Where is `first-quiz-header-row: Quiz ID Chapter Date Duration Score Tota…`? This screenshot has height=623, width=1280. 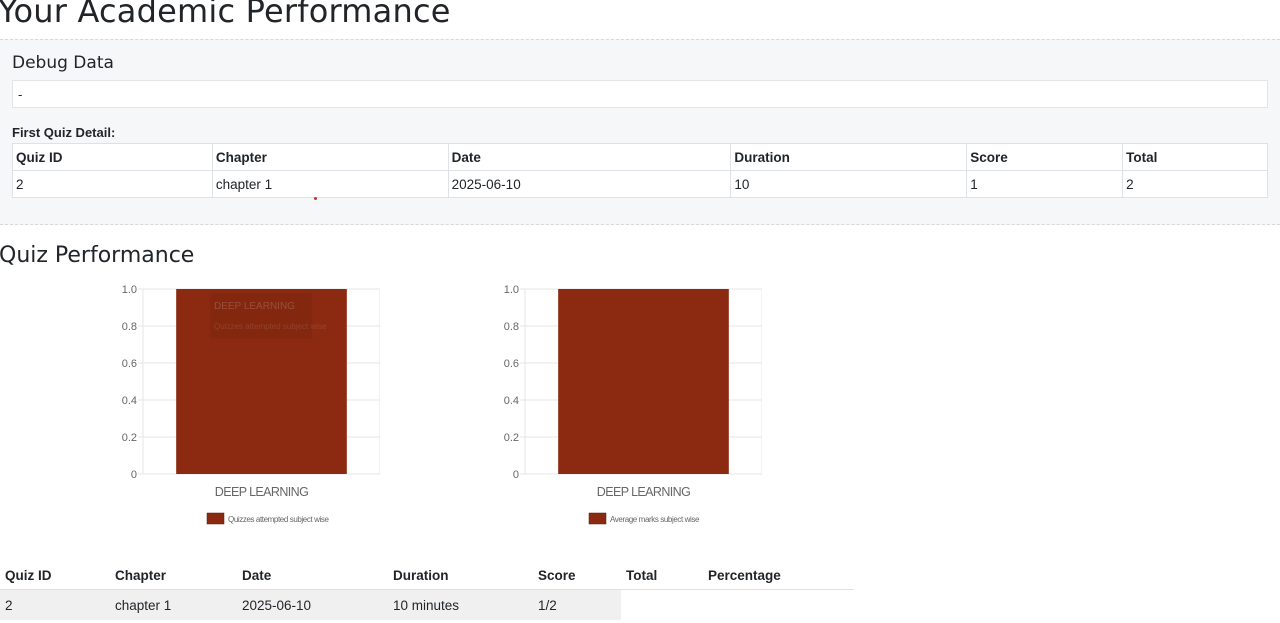 first-quiz-header-row: Quiz ID Chapter Date Duration Score Tota… is located at coordinates (640, 157).